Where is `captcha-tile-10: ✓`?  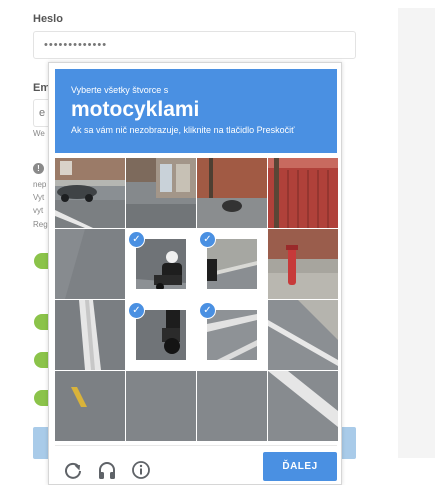 captcha-tile-10: ✓ is located at coordinates (161, 335).